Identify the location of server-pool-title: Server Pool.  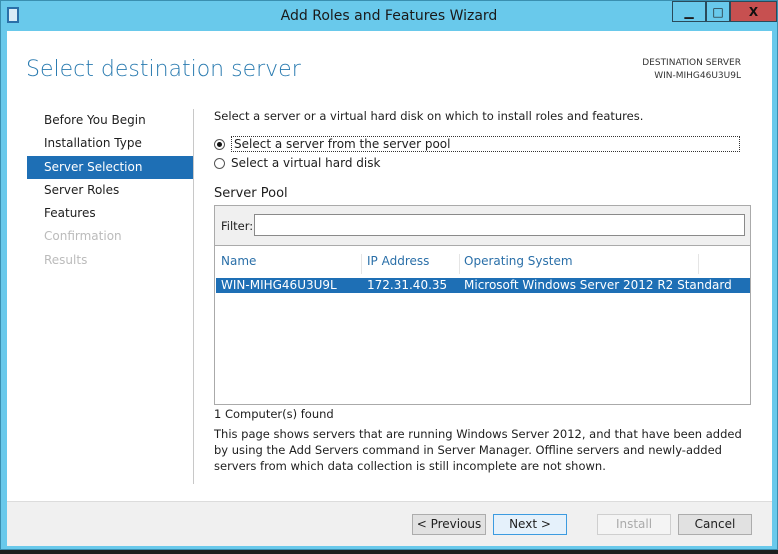
(251, 193).